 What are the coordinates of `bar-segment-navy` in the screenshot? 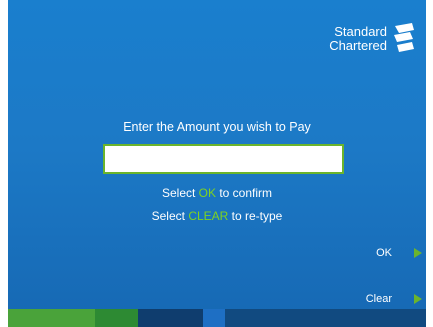 It's located at (170, 318).